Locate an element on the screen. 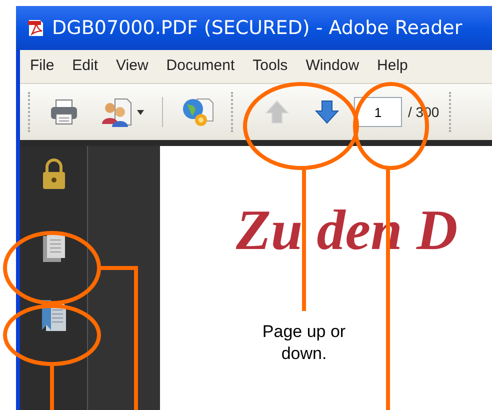 Image resolution: width=492 pixels, height=410 pixels. globe-icon is located at coordinates (198, 112).